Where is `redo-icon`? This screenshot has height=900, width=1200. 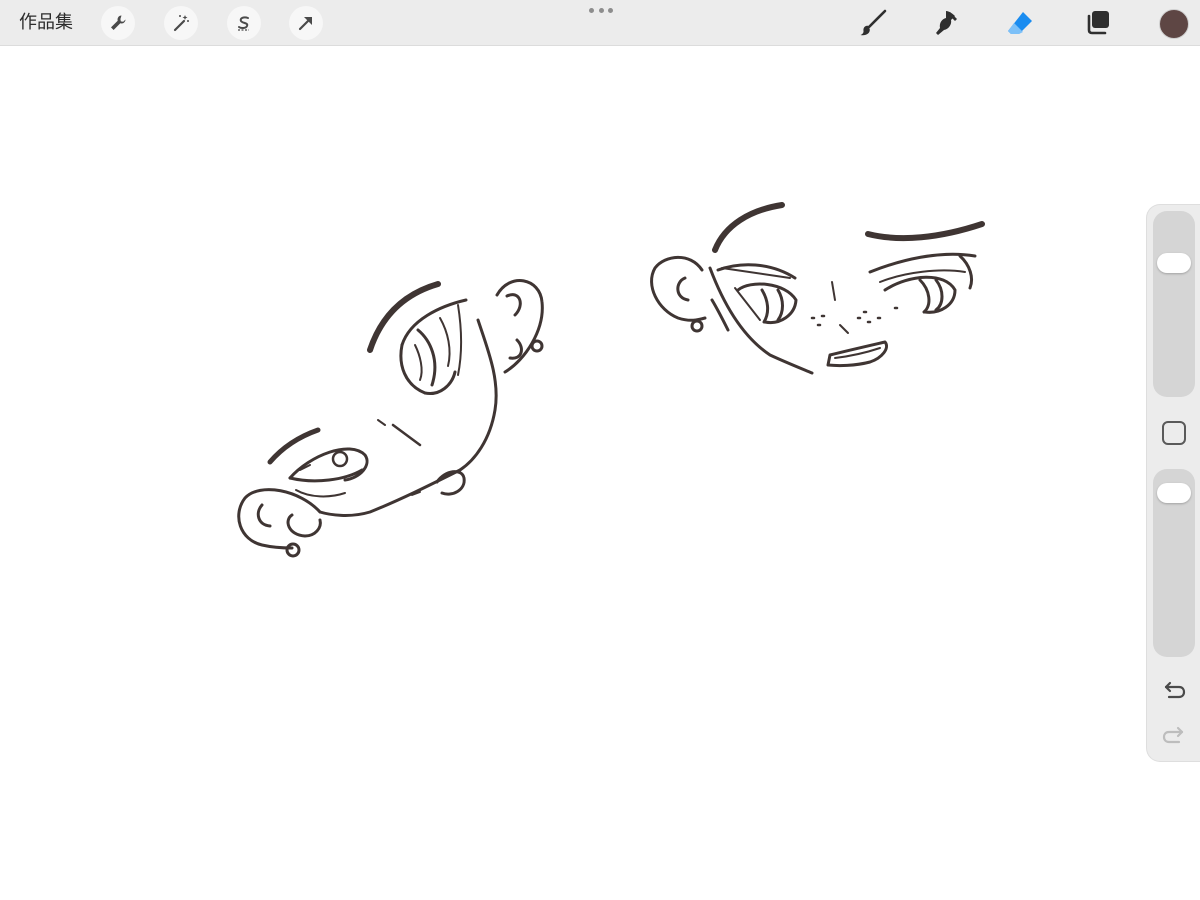
redo-icon is located at coordinates (1173, 735).